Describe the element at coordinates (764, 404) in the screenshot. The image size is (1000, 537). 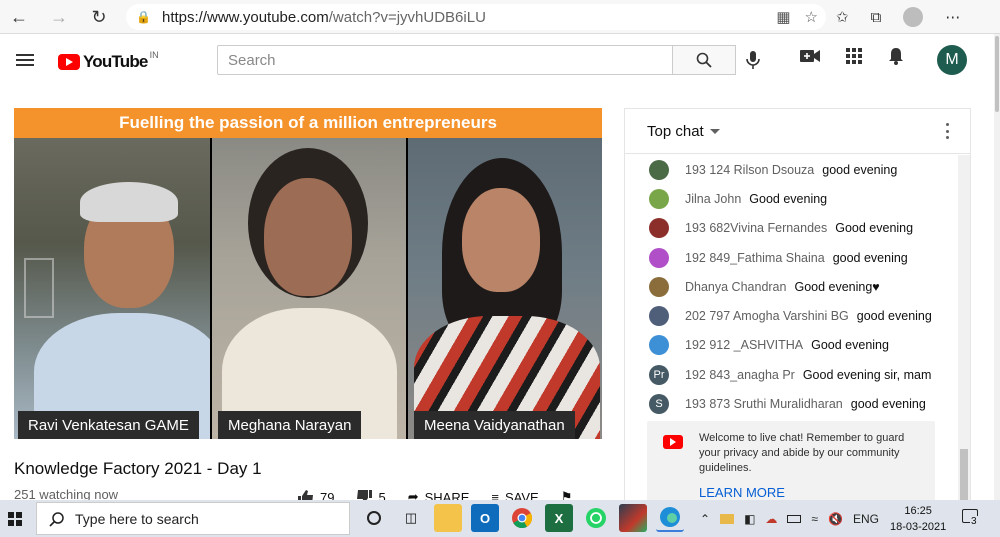
I see `chat-author-name: 193 873 Sruthi Muralidharan` at that location.